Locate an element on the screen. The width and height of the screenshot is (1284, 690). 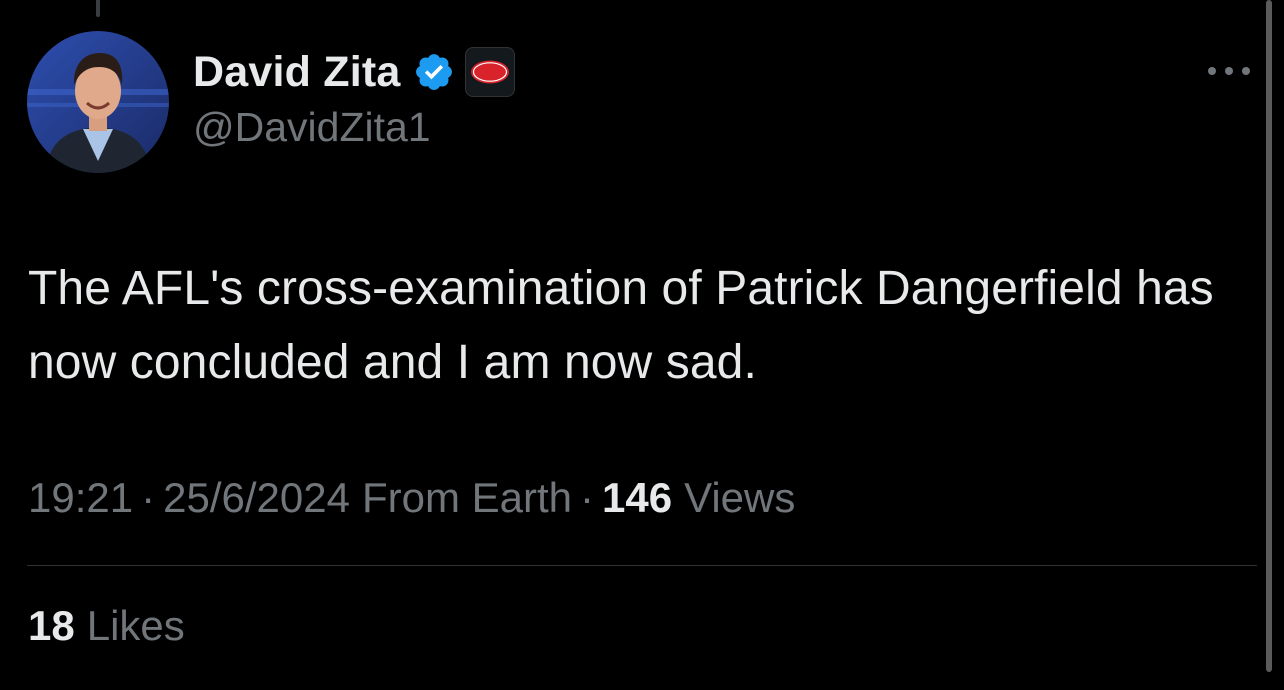
fox-sports-affiliate-badge is located at coordinates (489, 72).